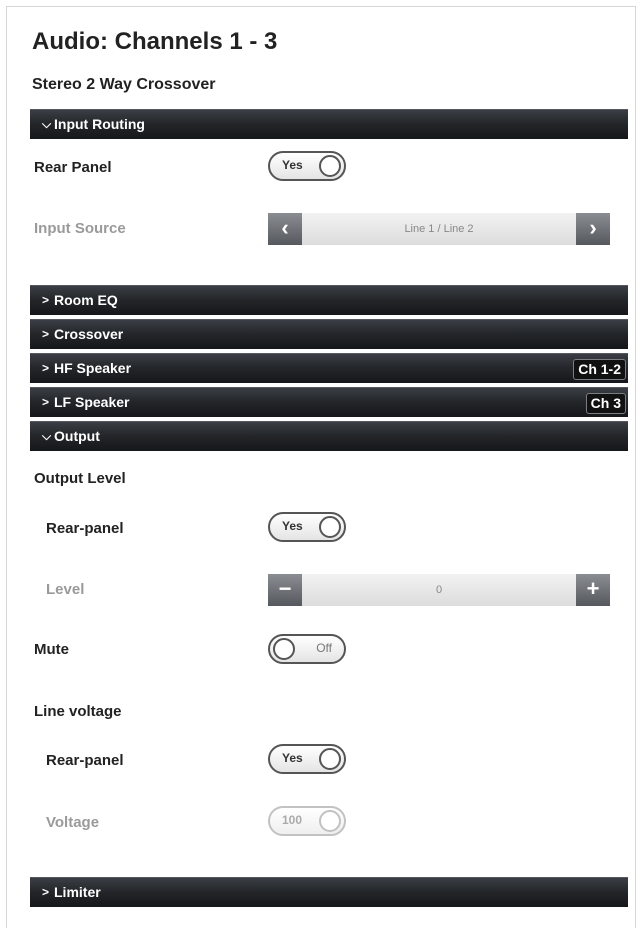 This screenshot has height=928, width=642. I want to click on level-stepper: − 0 +, so click(439, 590).